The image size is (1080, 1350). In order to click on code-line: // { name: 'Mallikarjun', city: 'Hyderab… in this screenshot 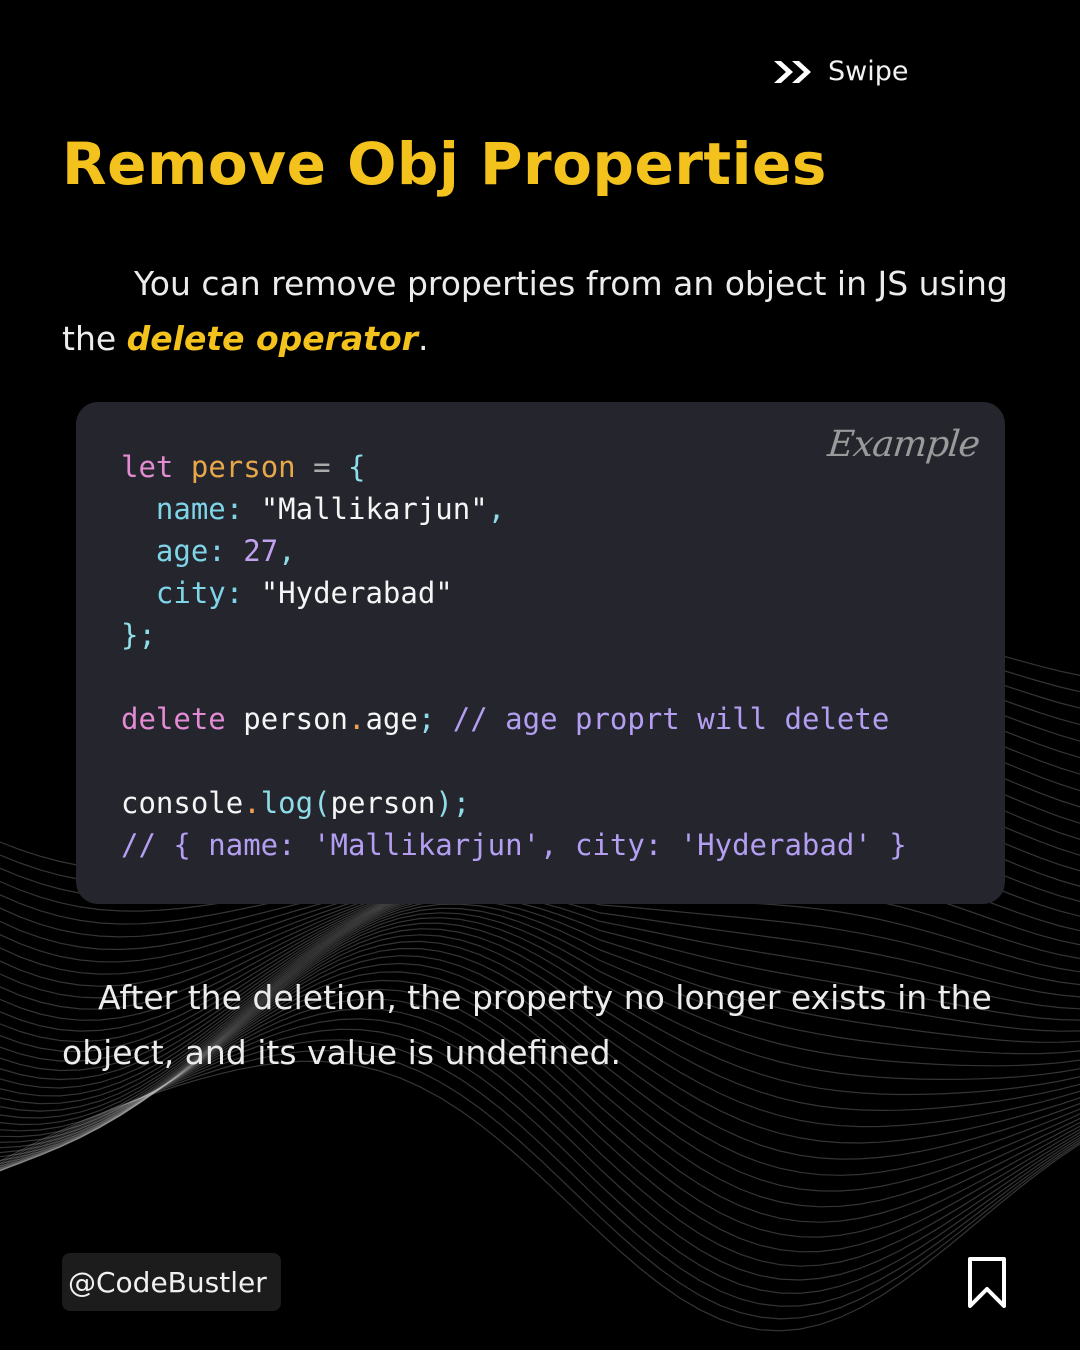, I will do `click(514, 845)`.